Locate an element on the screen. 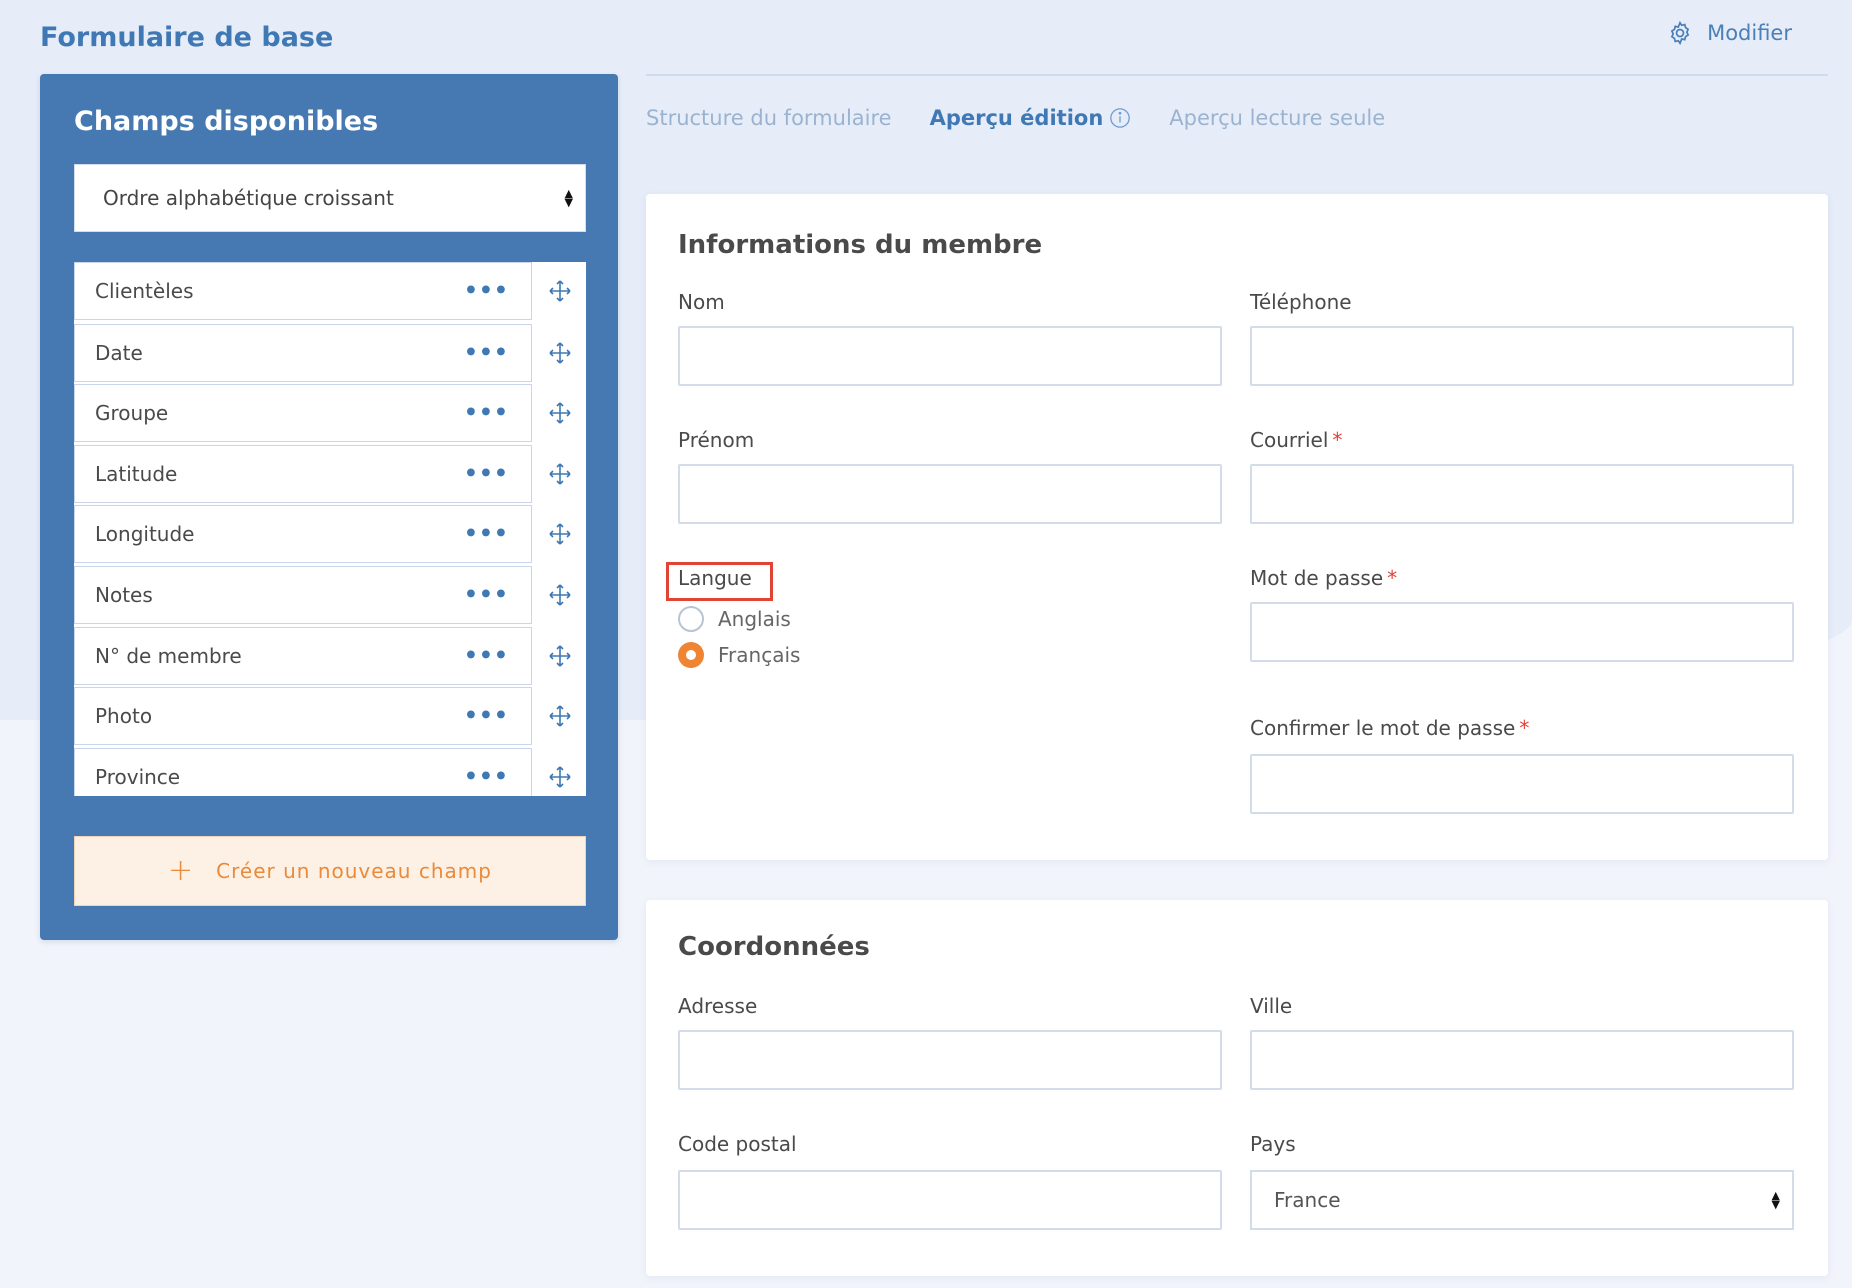 The width and height of the screenshot is (1852, 1288). tab-structure-label: Structure du formulaire is located at coordinates (769, 118).